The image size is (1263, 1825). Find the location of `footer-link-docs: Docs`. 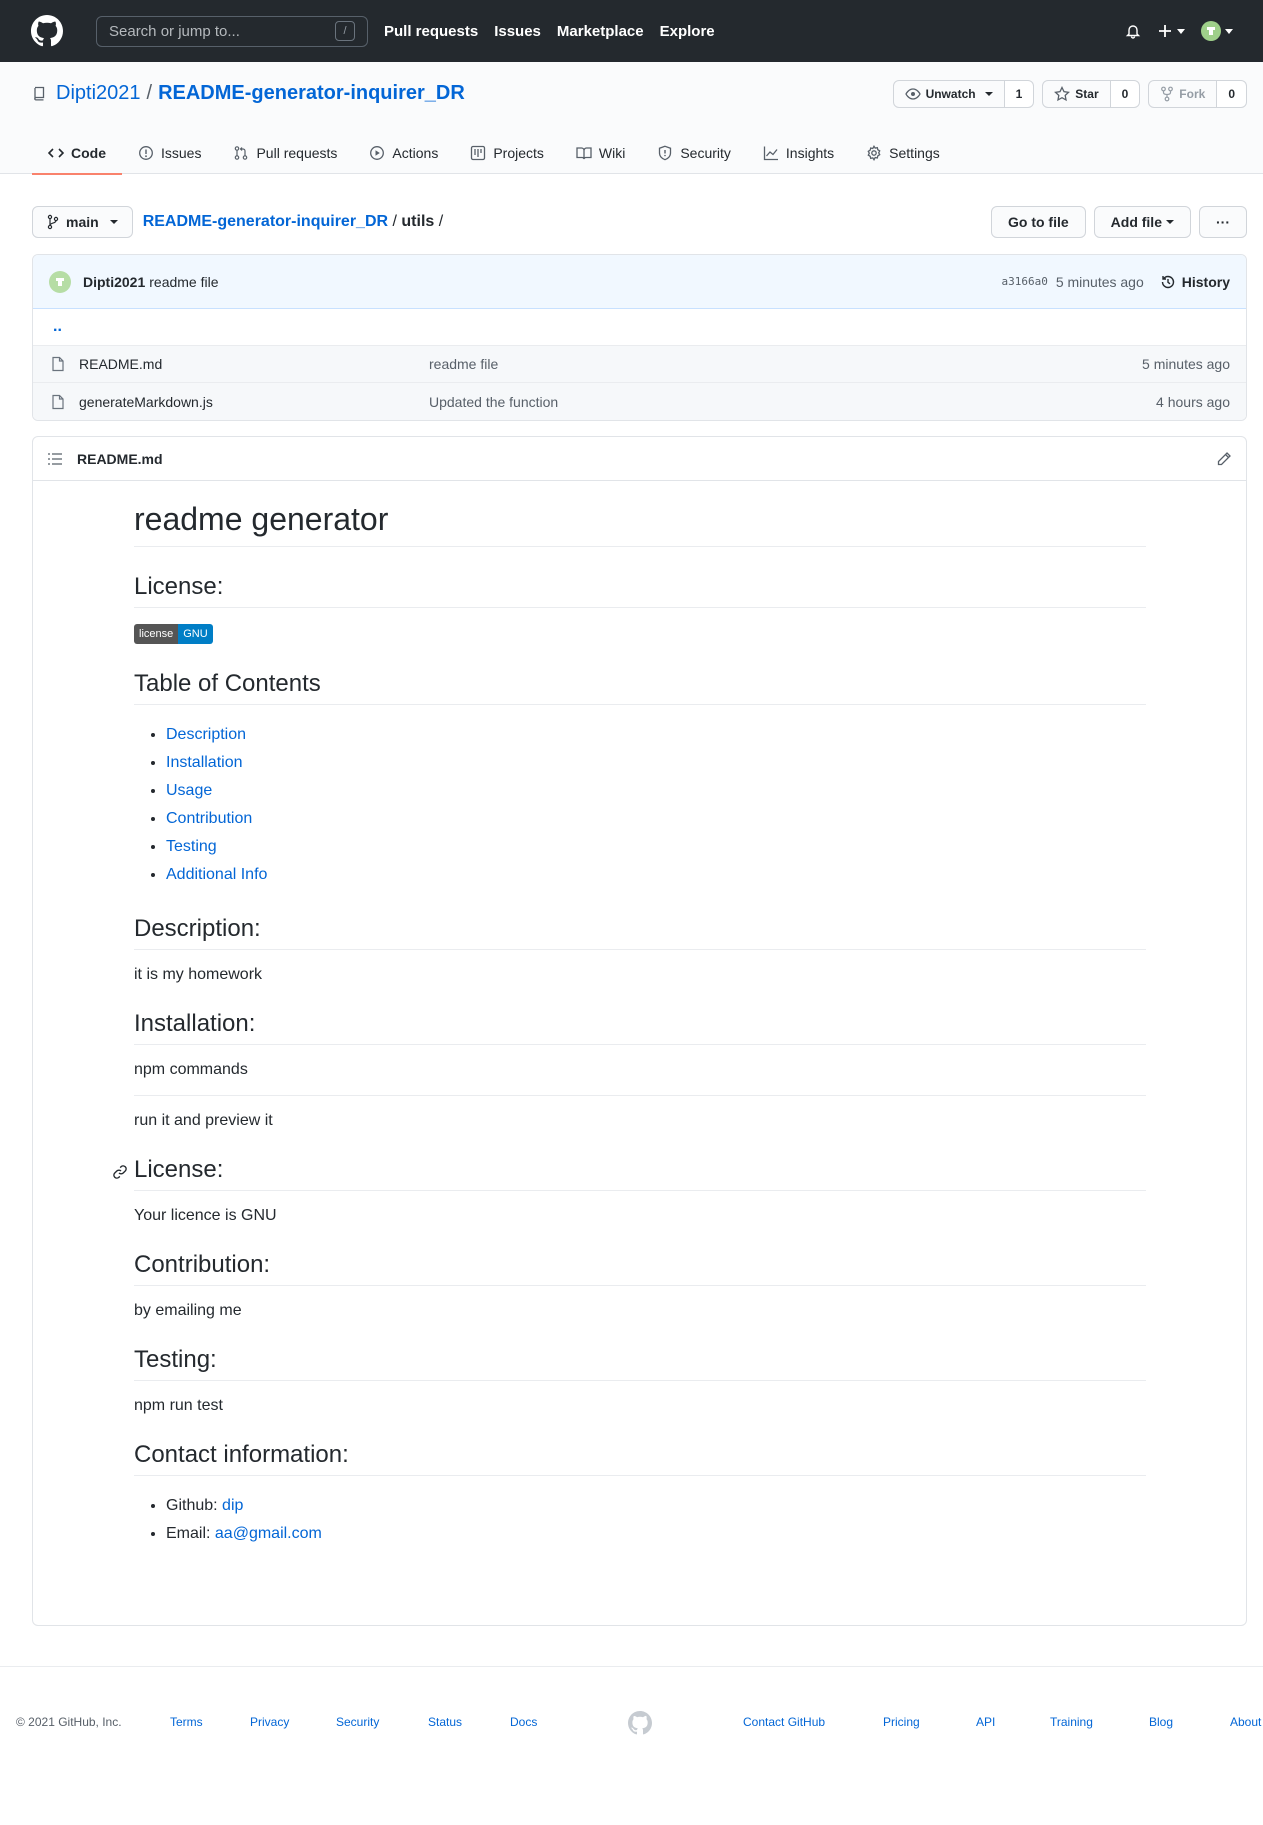

footer-link-docs: Docs is located at coordinates (523, 1722).